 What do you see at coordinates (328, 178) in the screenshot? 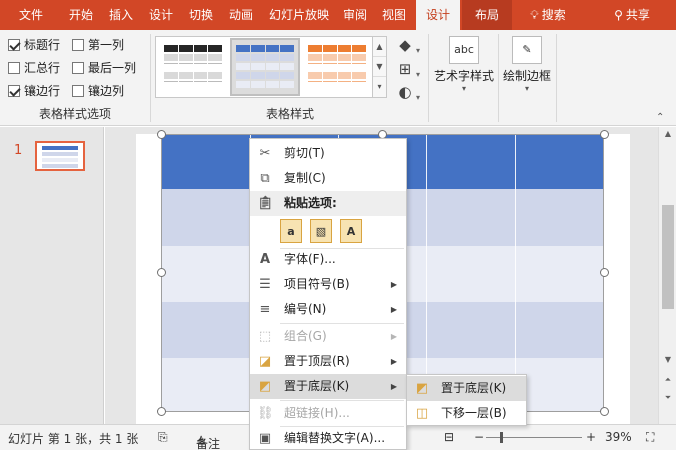
I see `menu-item-copy: ⧉ 复制(C)` at bounding box center [328, 178].